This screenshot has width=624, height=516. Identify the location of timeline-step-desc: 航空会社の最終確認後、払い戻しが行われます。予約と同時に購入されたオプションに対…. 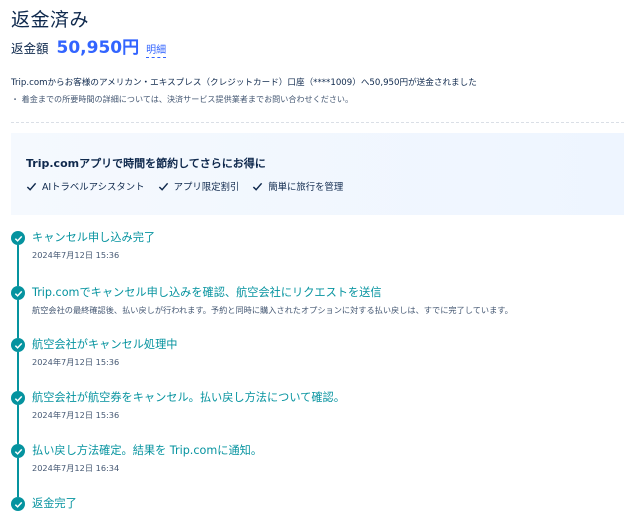
(272, 310).